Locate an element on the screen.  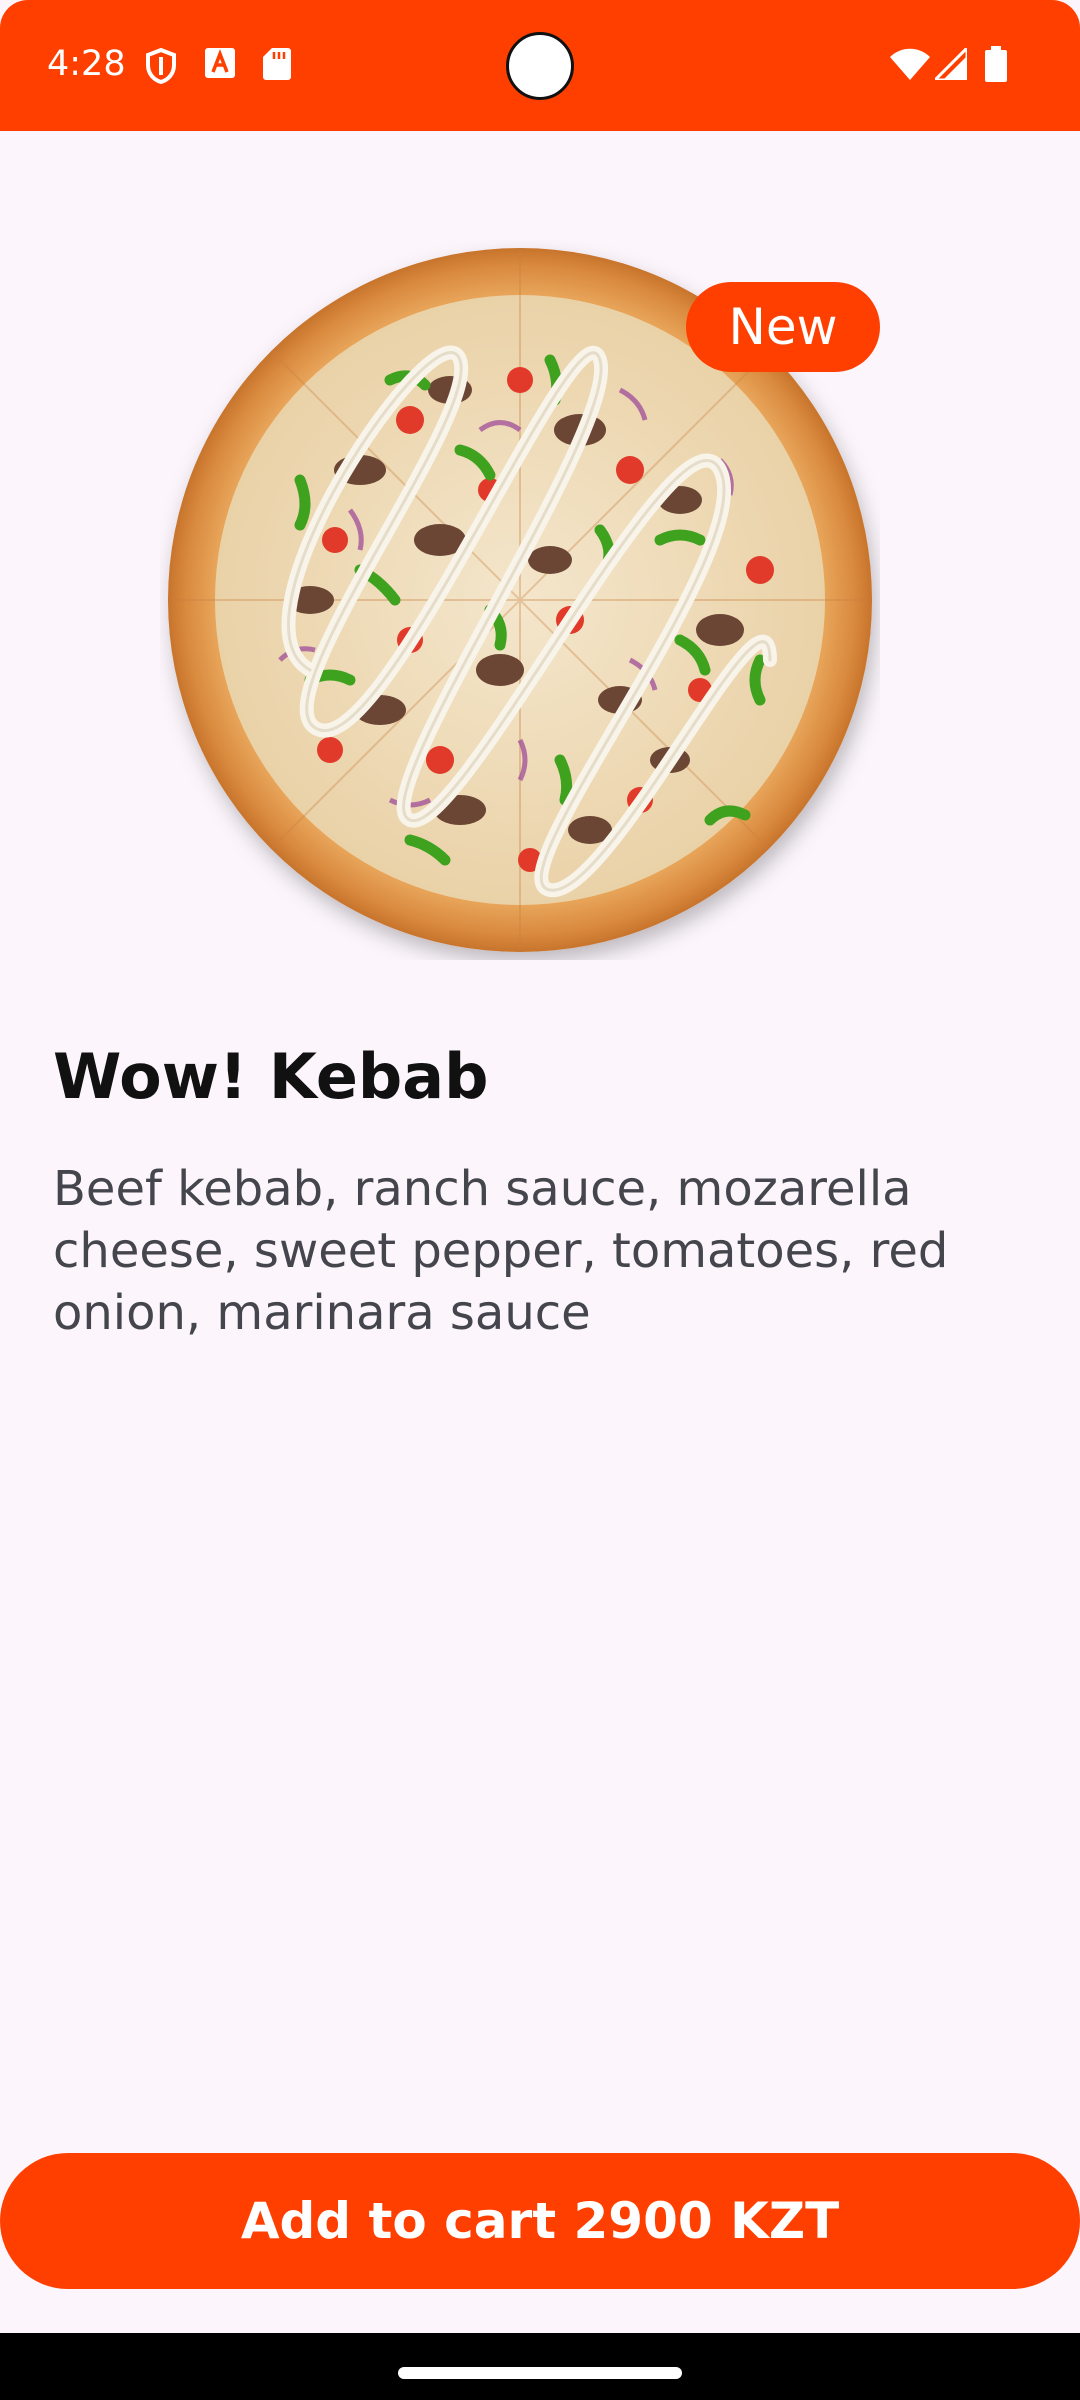
cell-signal-icon is located at coordinates (950, 64).